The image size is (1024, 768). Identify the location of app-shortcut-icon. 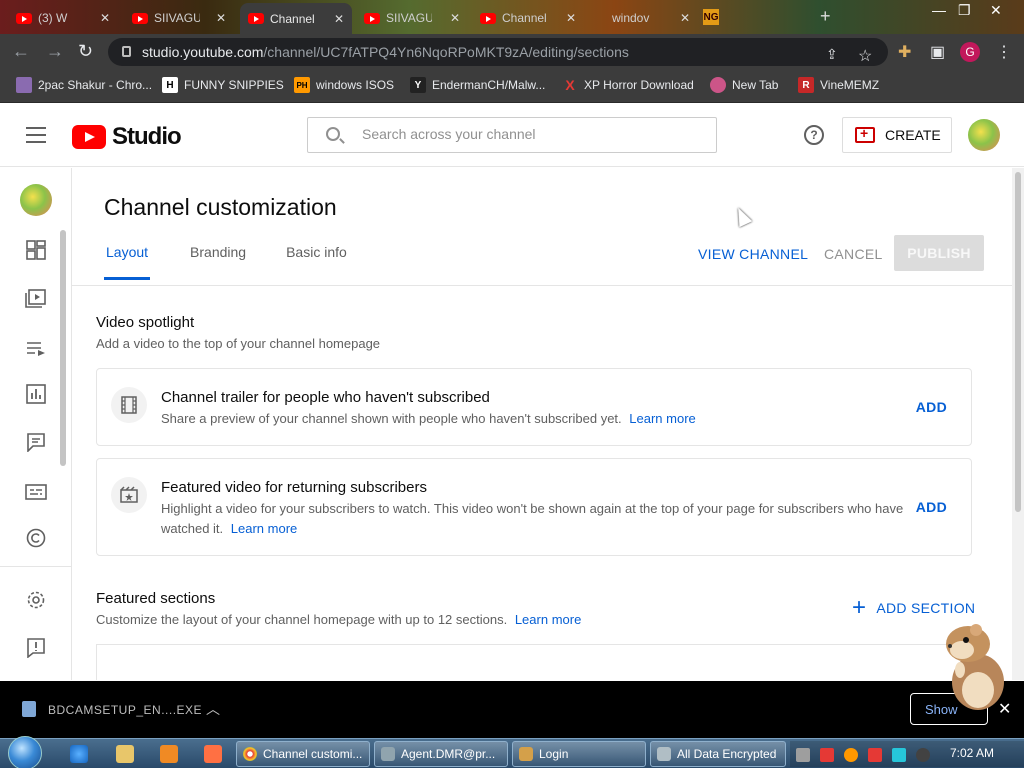
(213, 754).